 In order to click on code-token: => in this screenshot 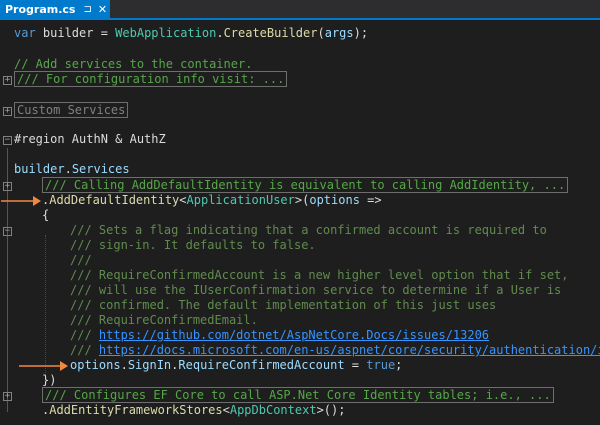, I will do `click(370, 200)`.